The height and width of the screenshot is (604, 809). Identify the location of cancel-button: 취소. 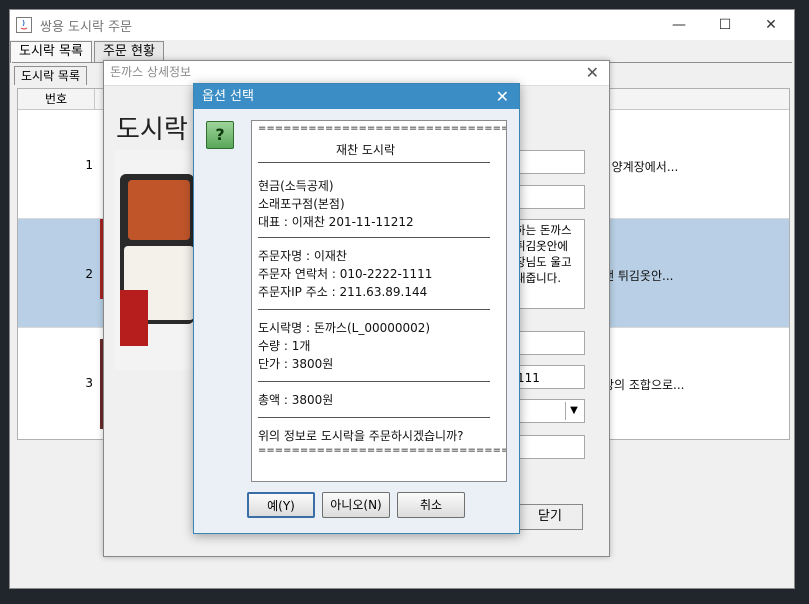
(431, 505).